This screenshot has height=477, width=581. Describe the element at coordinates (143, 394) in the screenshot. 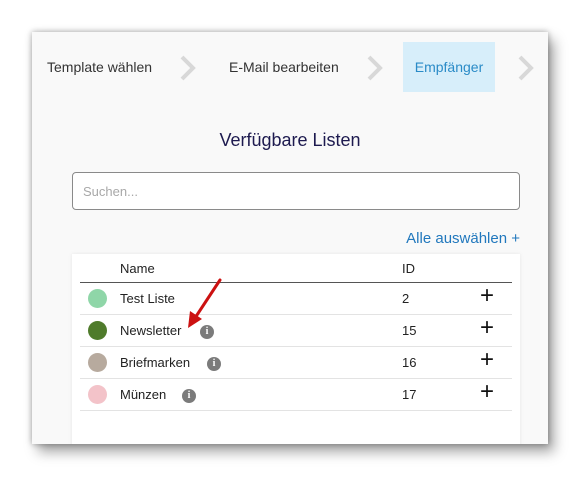

I see `list-name: Münzen` at that location.